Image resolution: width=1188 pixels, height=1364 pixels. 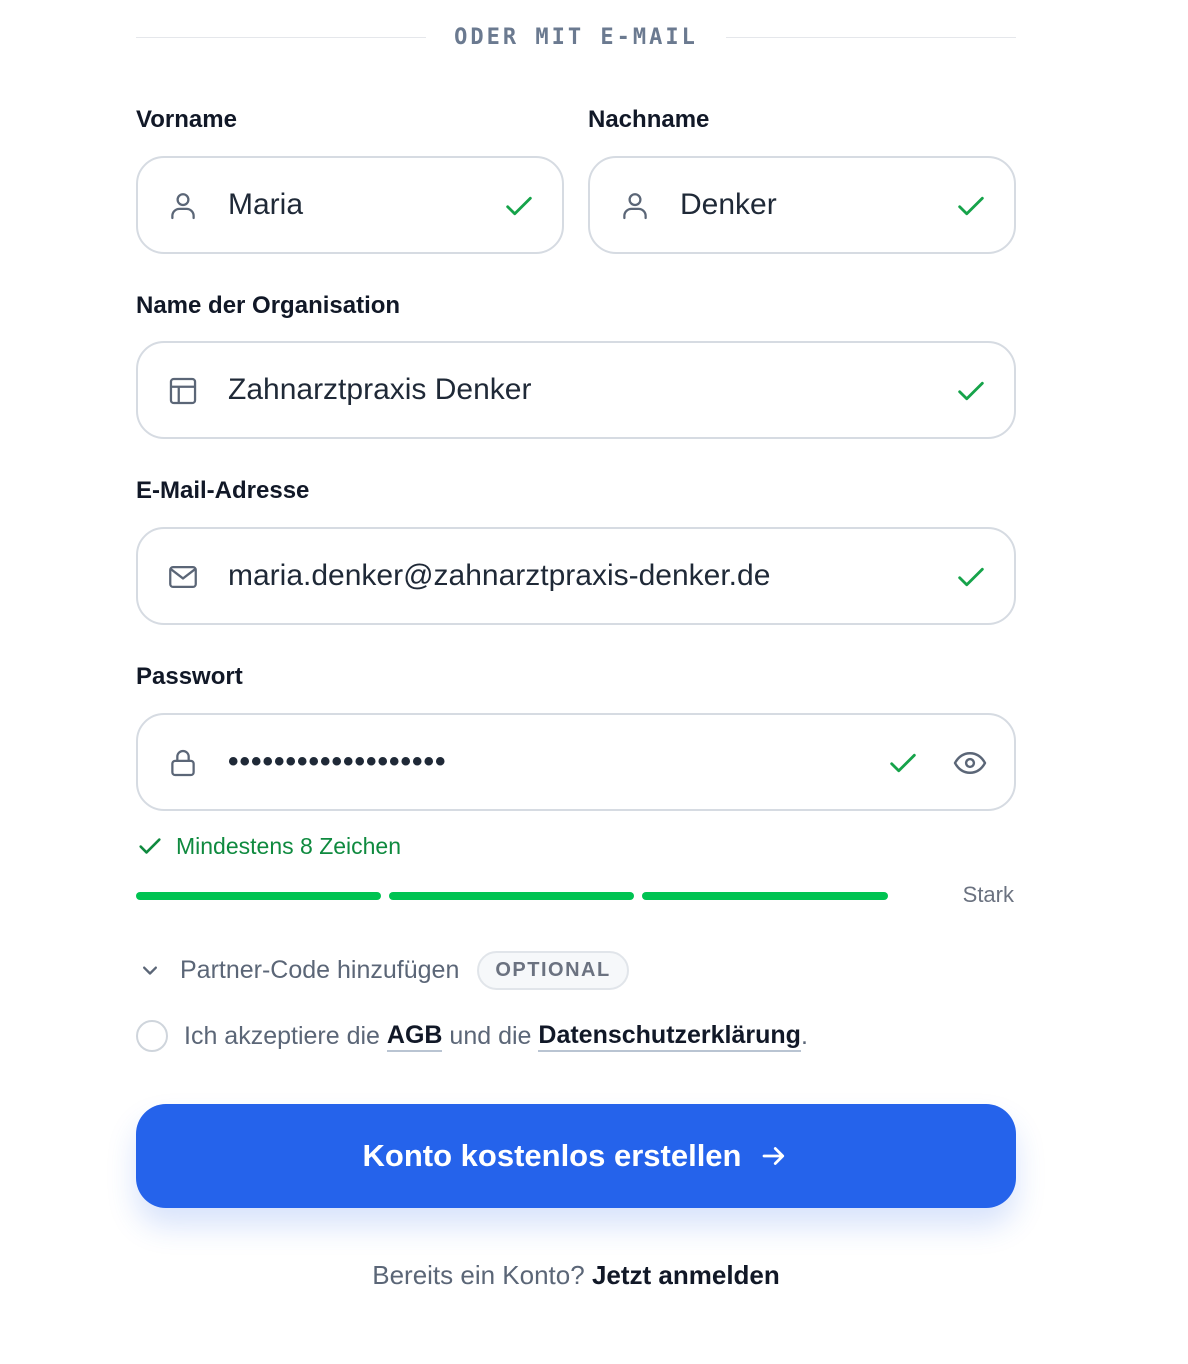 I want to click on create-account-button: Konto kostenlos erstellen, so click(x=576, y=1156).